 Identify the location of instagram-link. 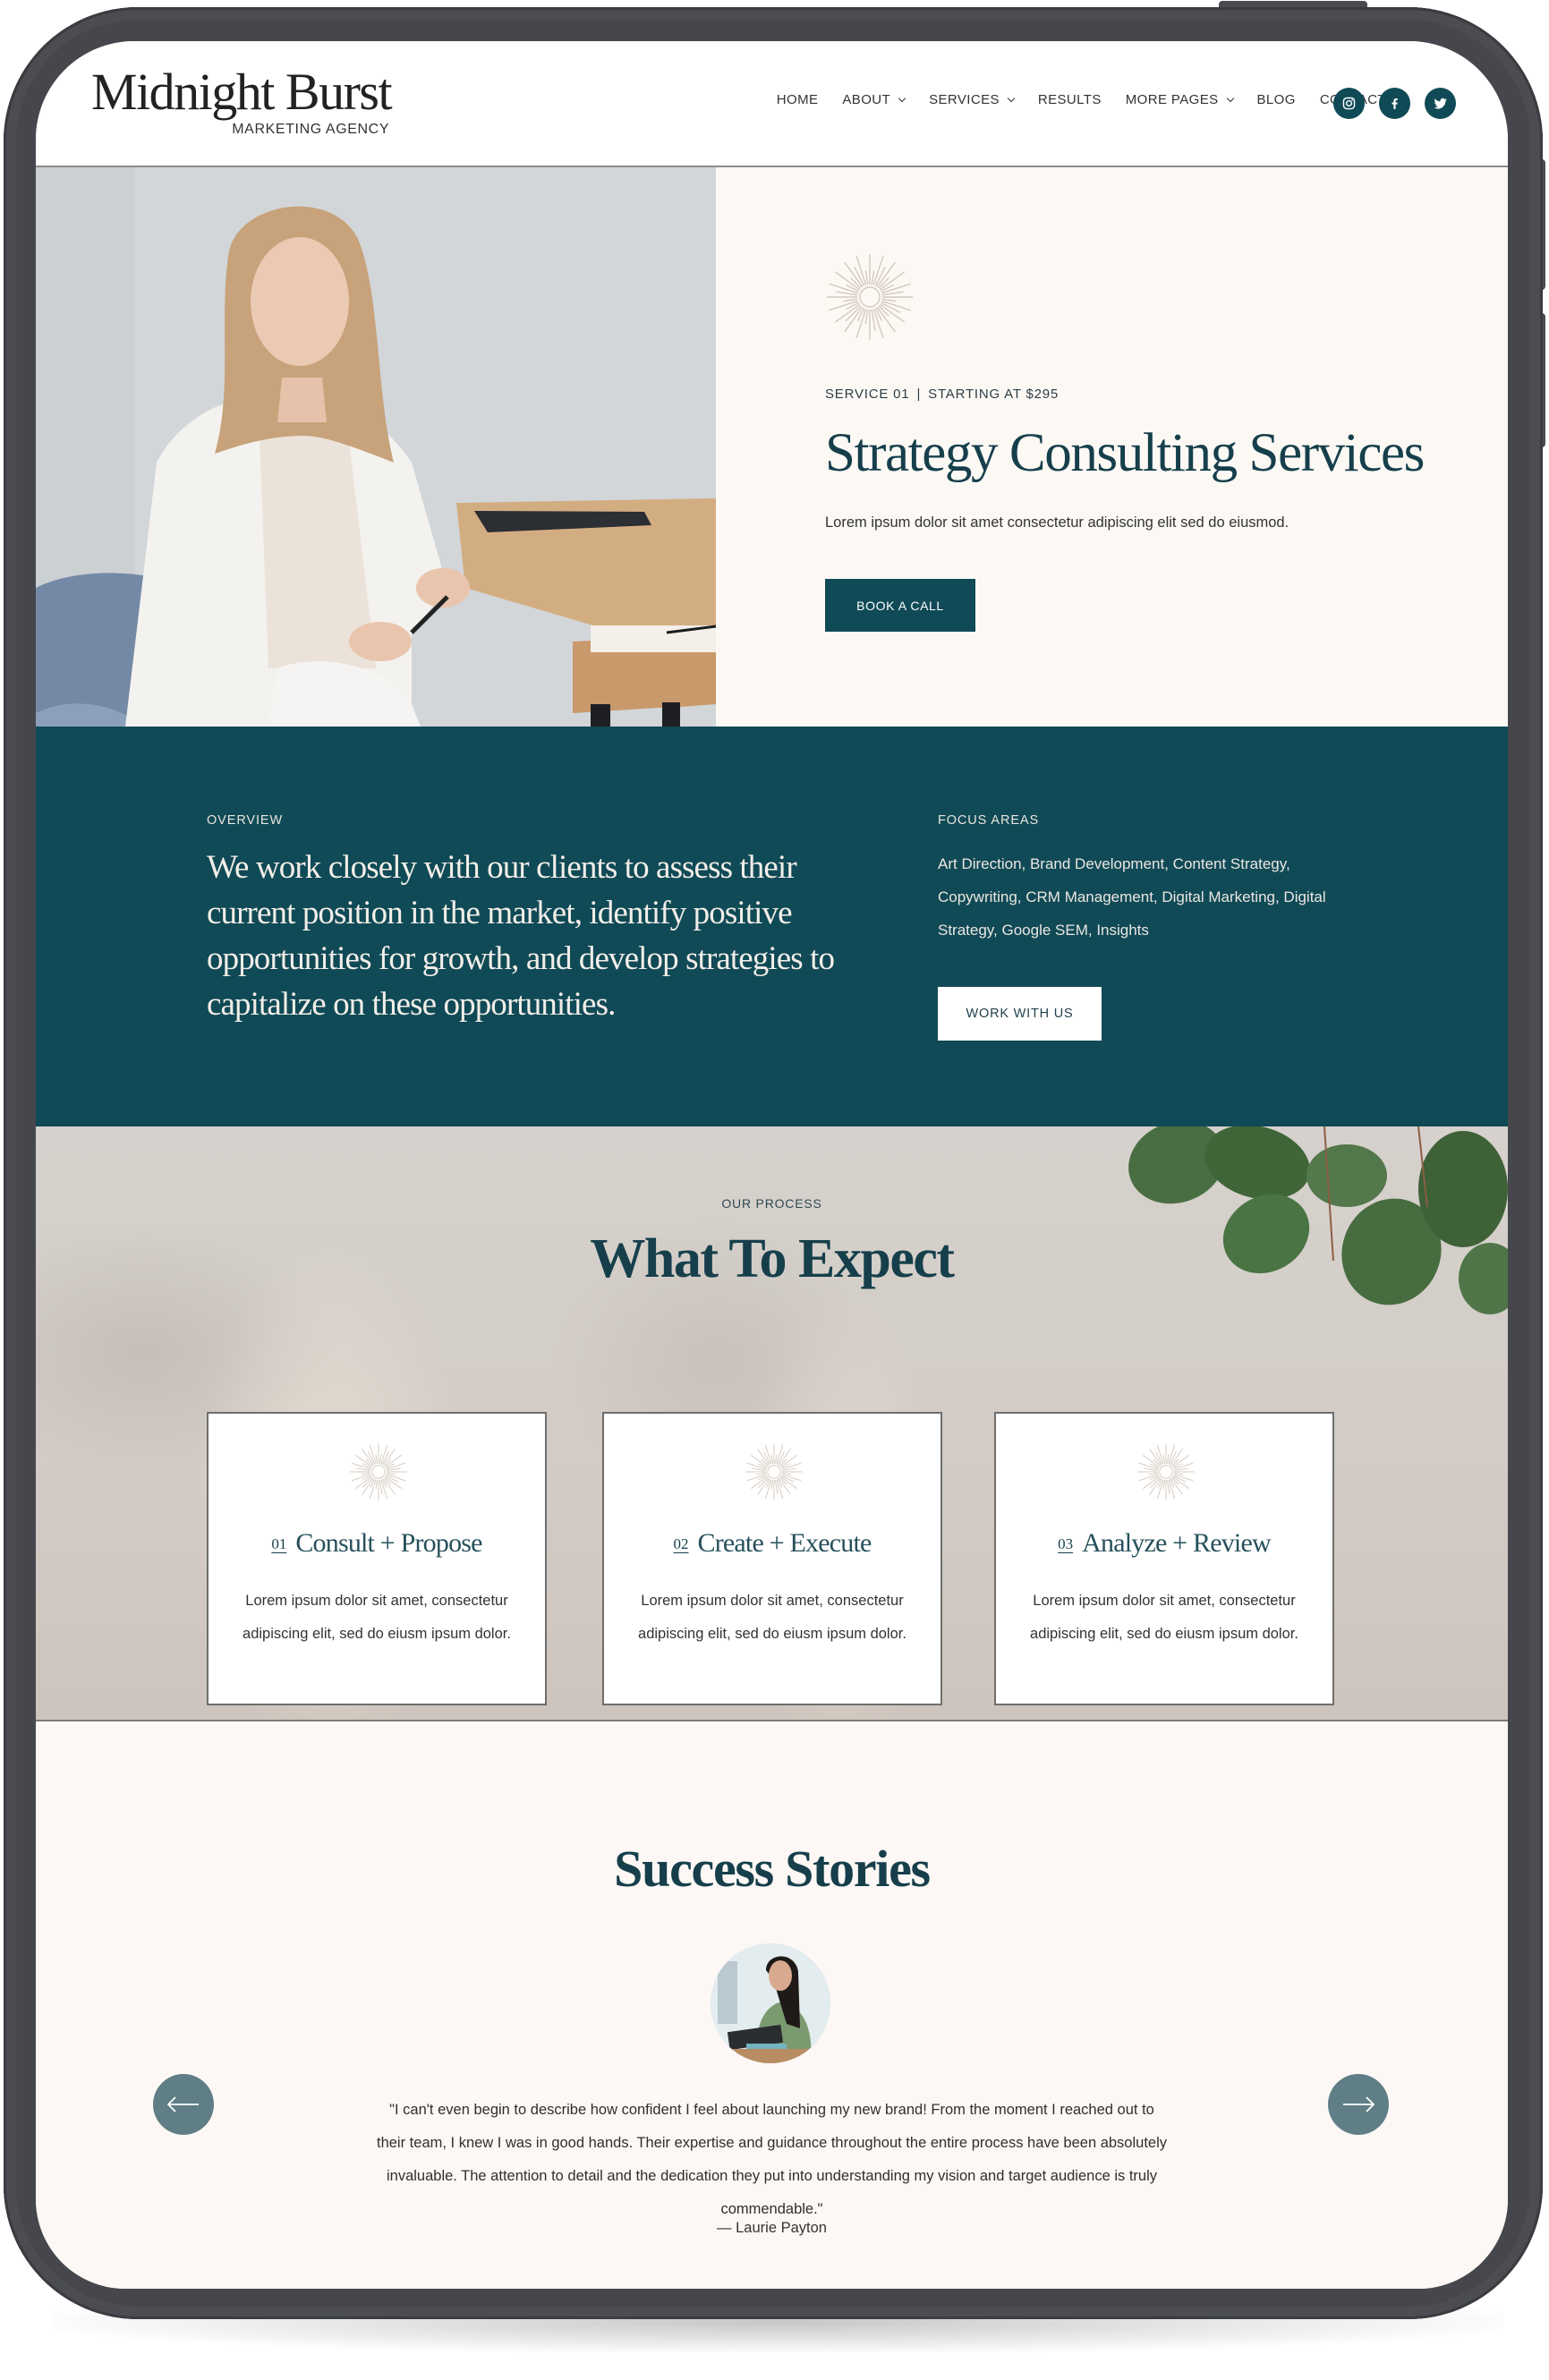
(1349, 103).